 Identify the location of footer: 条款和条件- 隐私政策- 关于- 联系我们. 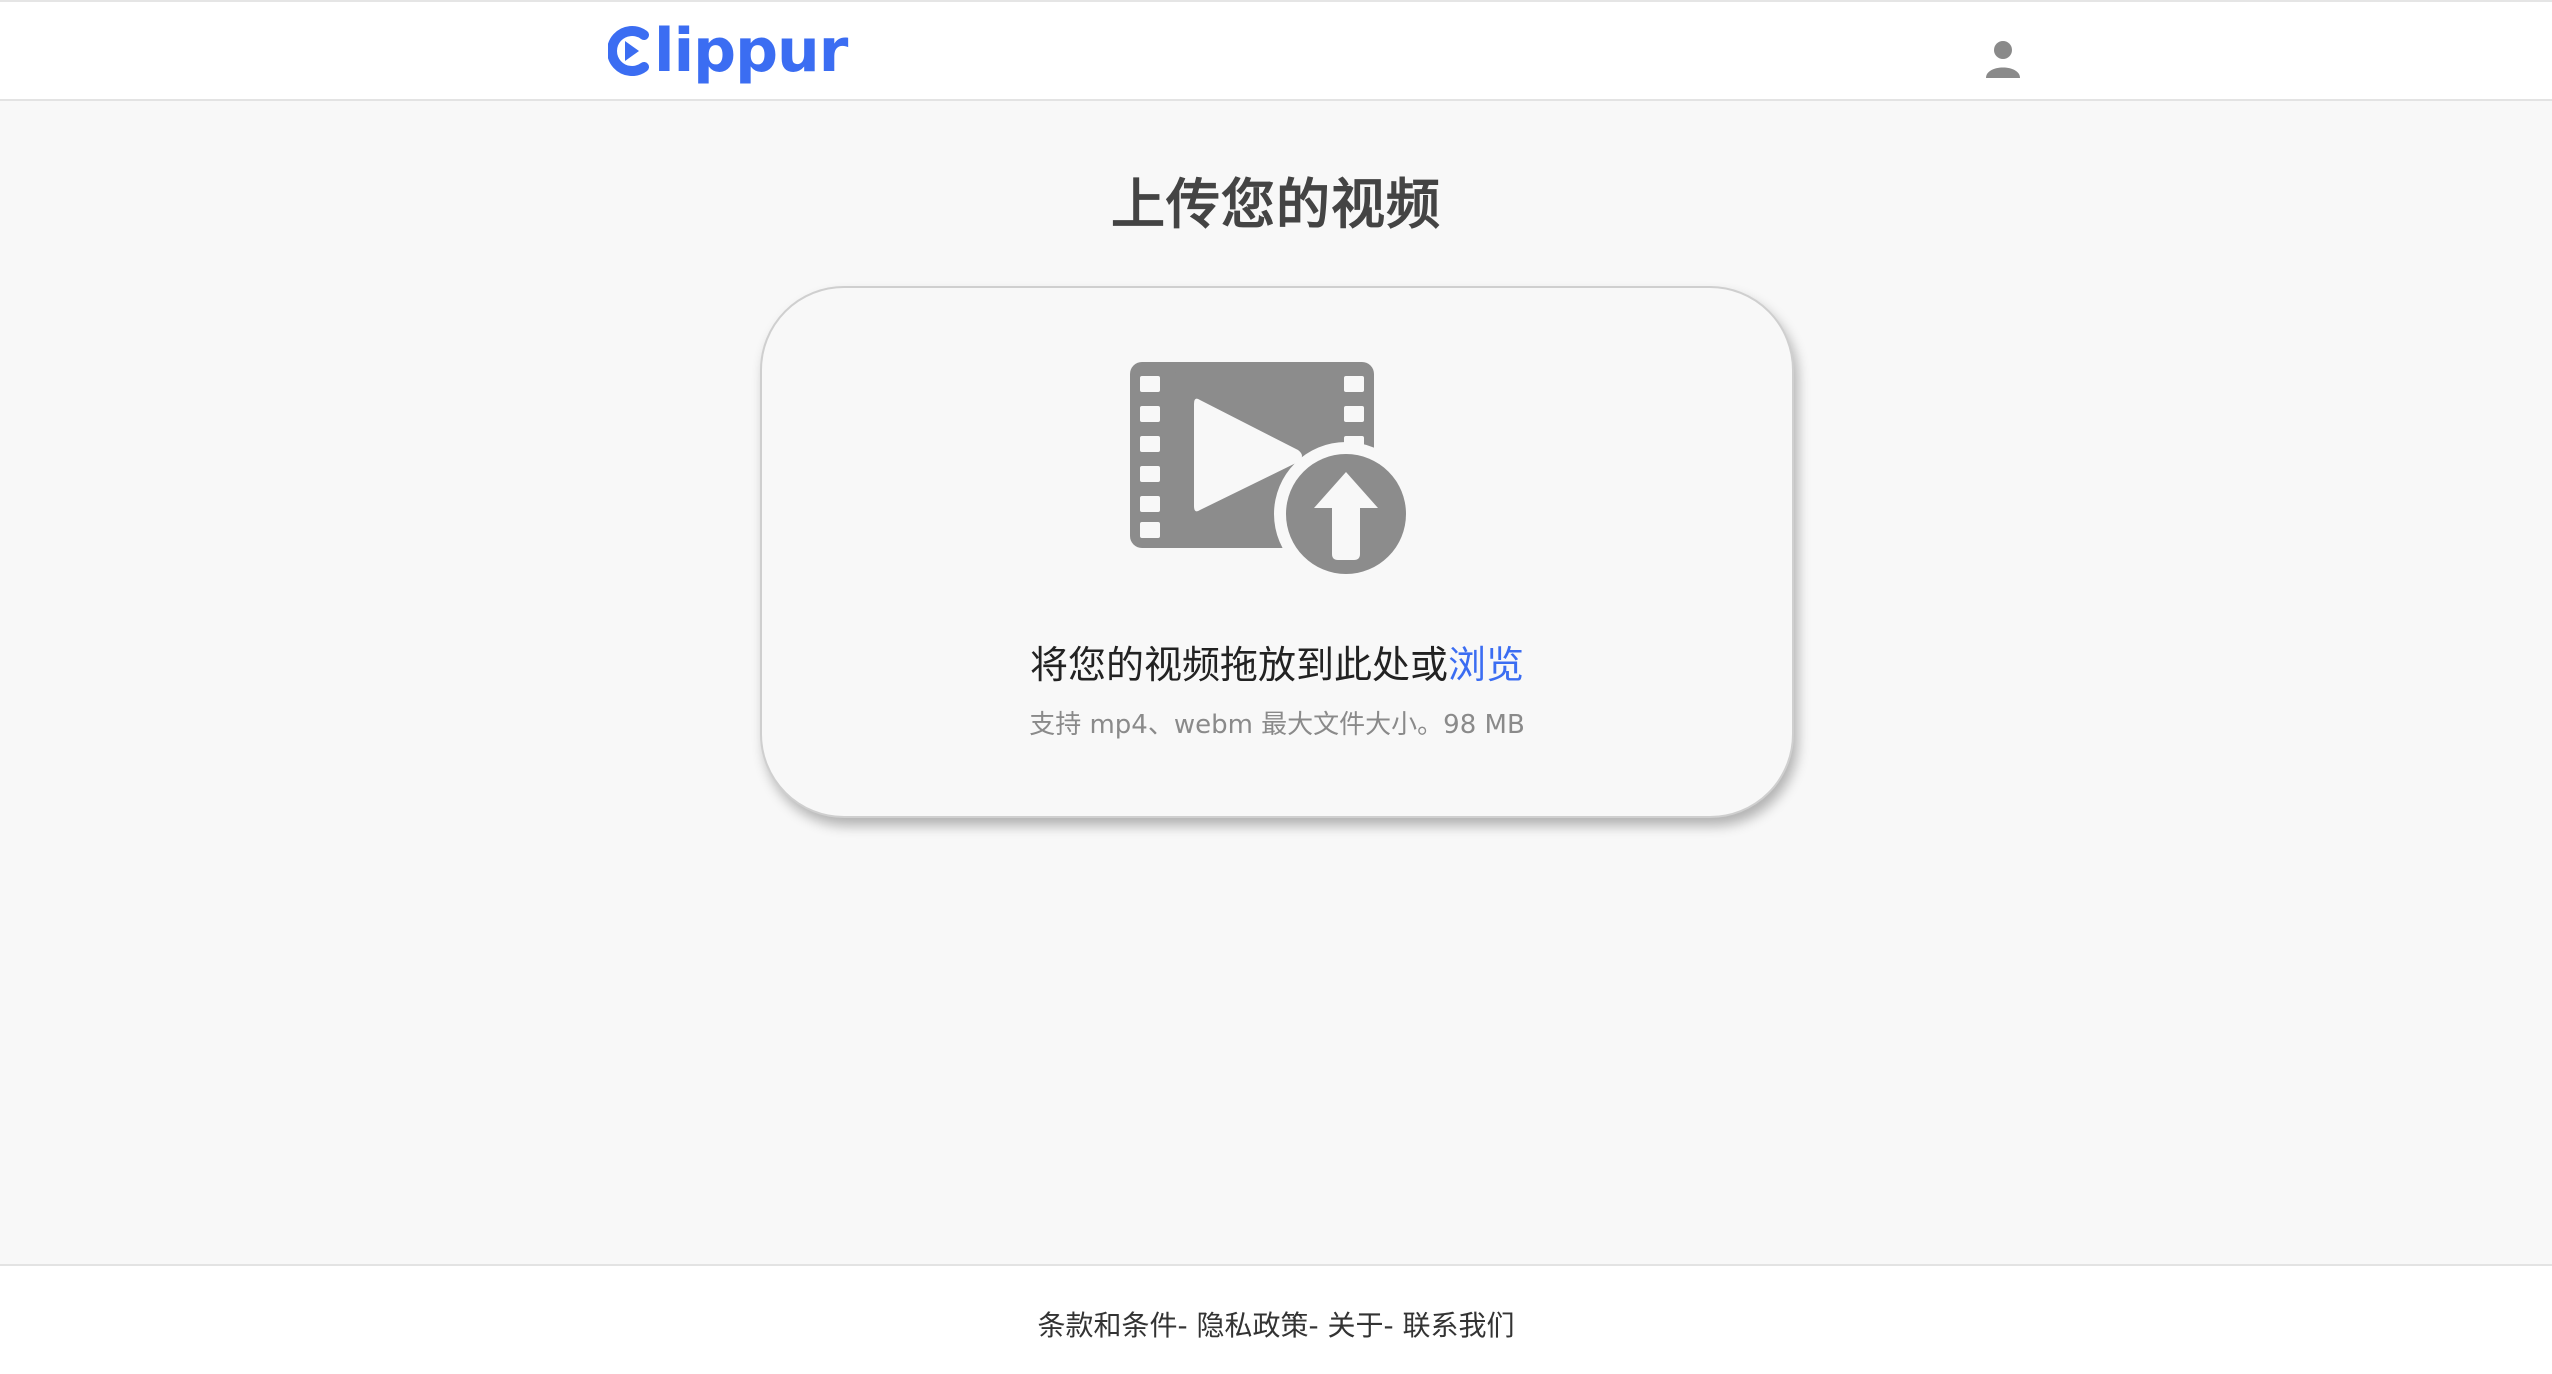
(1276, 1319).